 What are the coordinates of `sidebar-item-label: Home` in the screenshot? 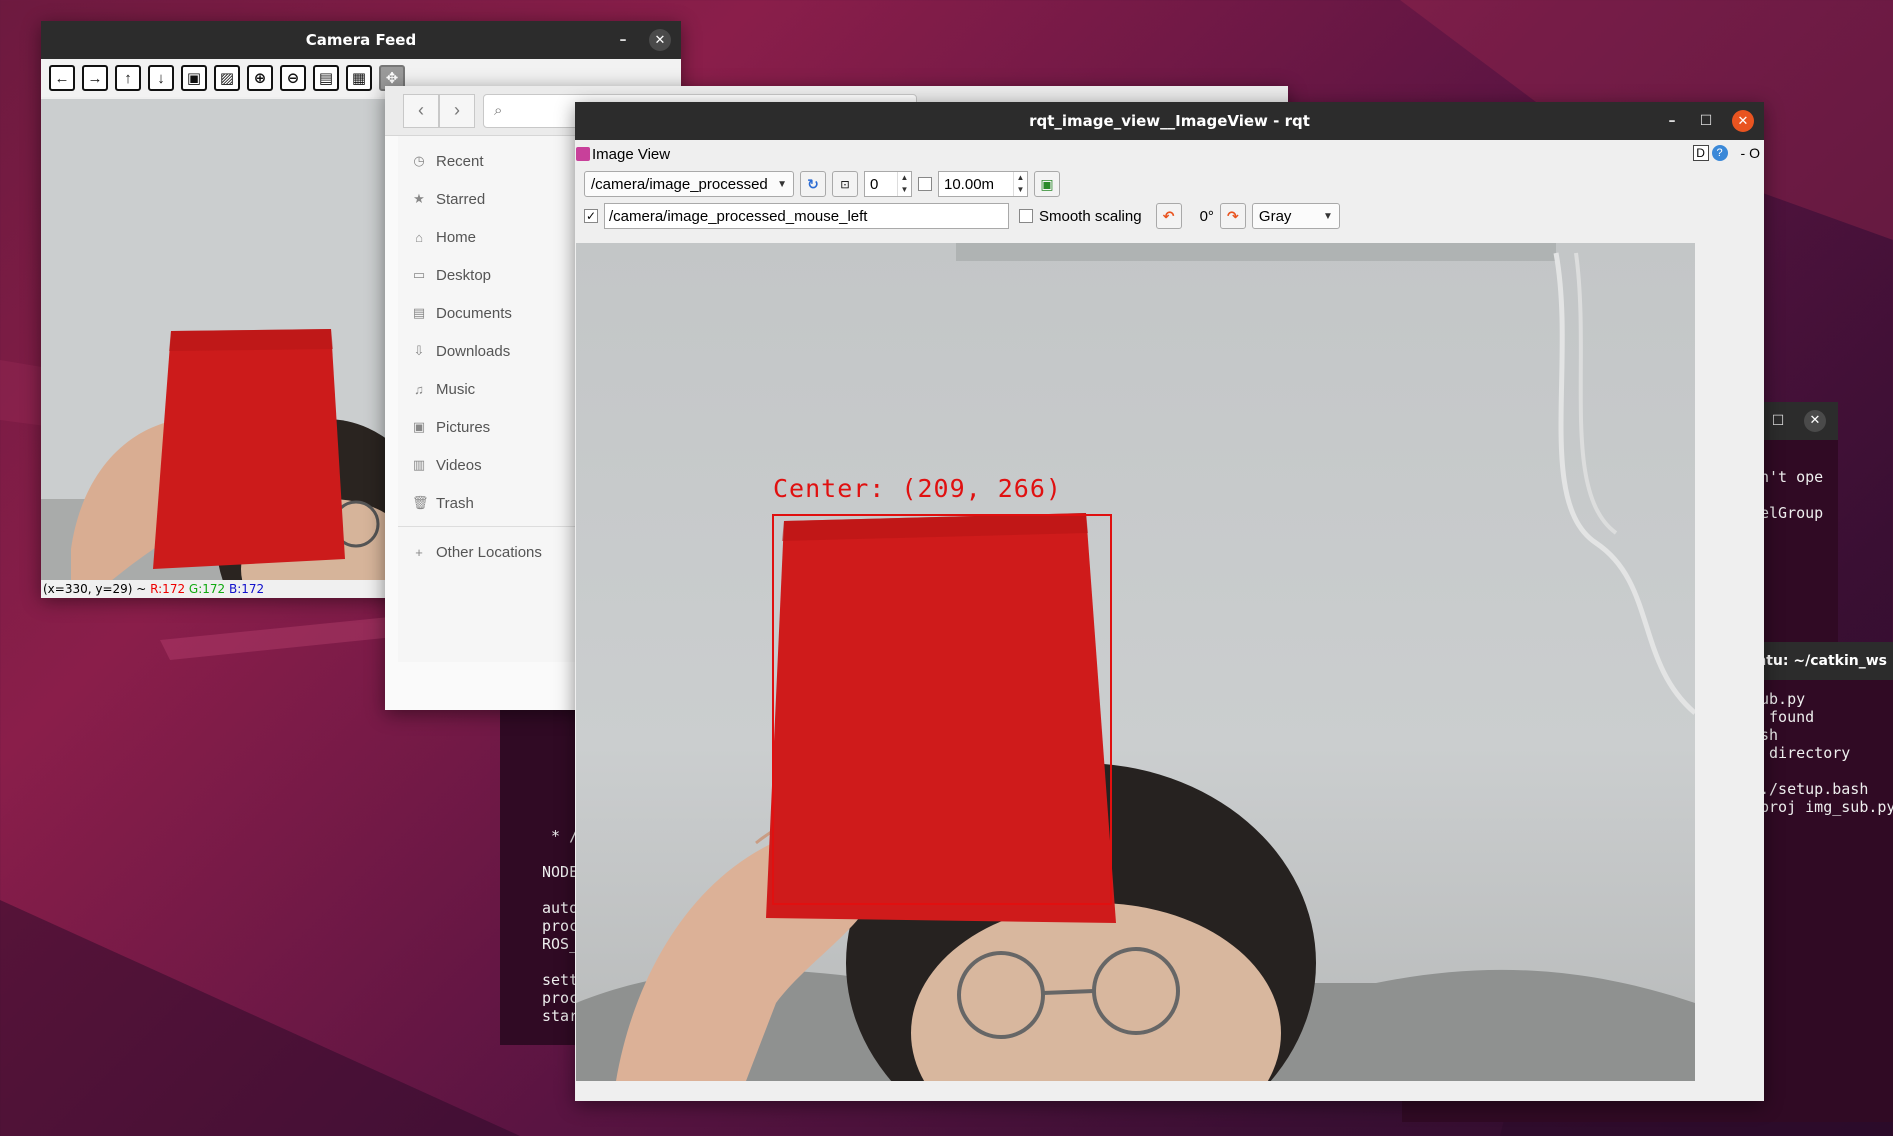 It's located at (456, 237).